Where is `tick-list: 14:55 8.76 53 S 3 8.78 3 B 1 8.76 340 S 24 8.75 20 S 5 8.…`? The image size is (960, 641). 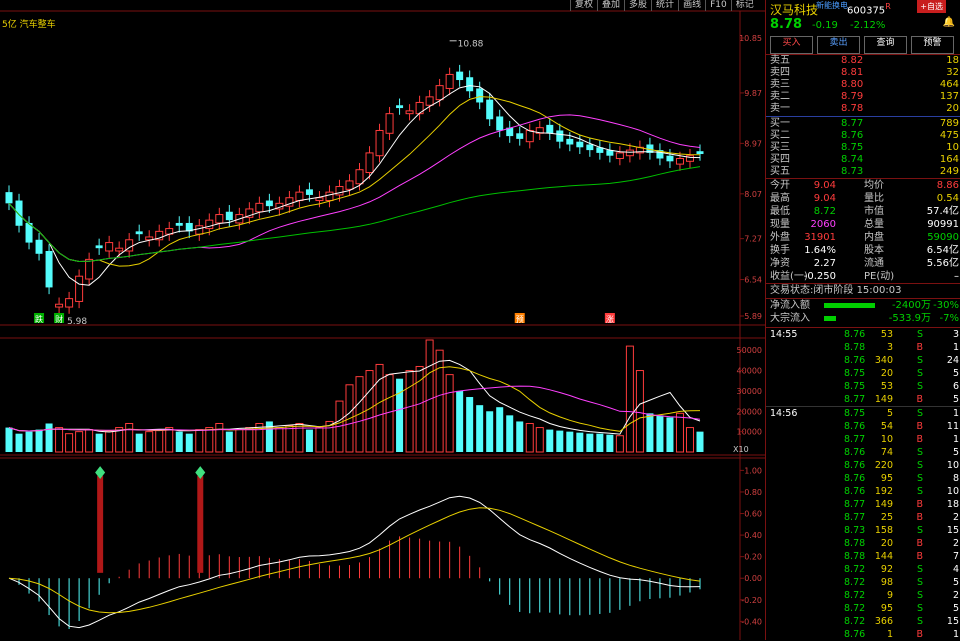 tick-list: 14:55 8.76 53 S 3 8.78 3 B 1 8.76 340 S 24 8.75 20 S 5 8.… is located at coordinates (863, 484).